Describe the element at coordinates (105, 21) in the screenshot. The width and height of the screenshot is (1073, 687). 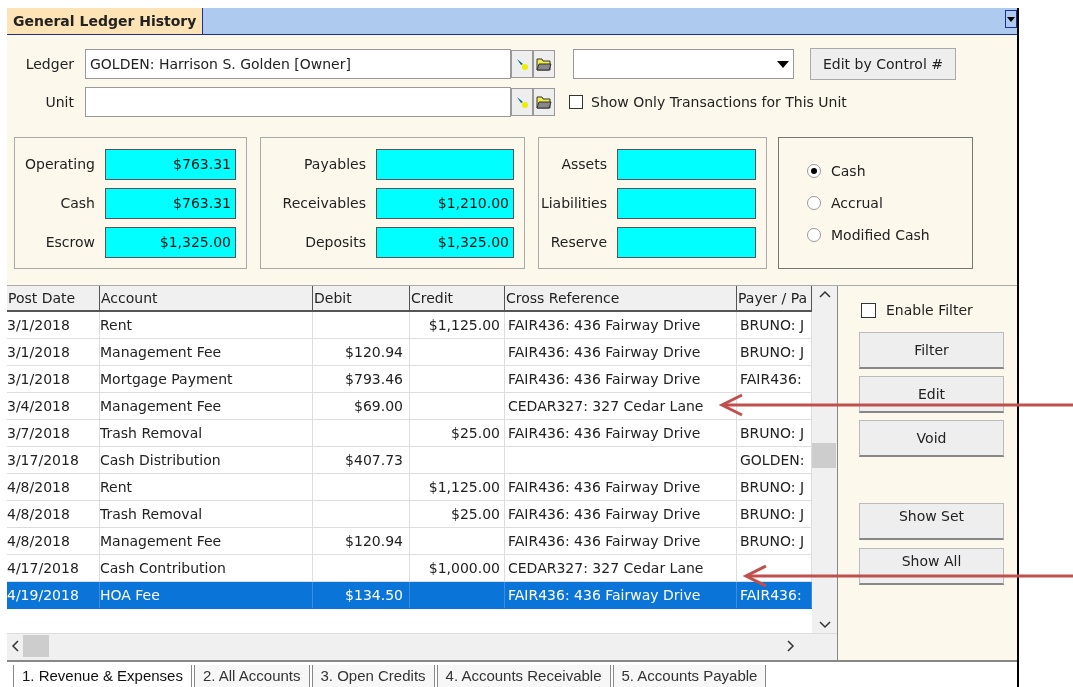
I see `window-title: General Ledger History` at that location.